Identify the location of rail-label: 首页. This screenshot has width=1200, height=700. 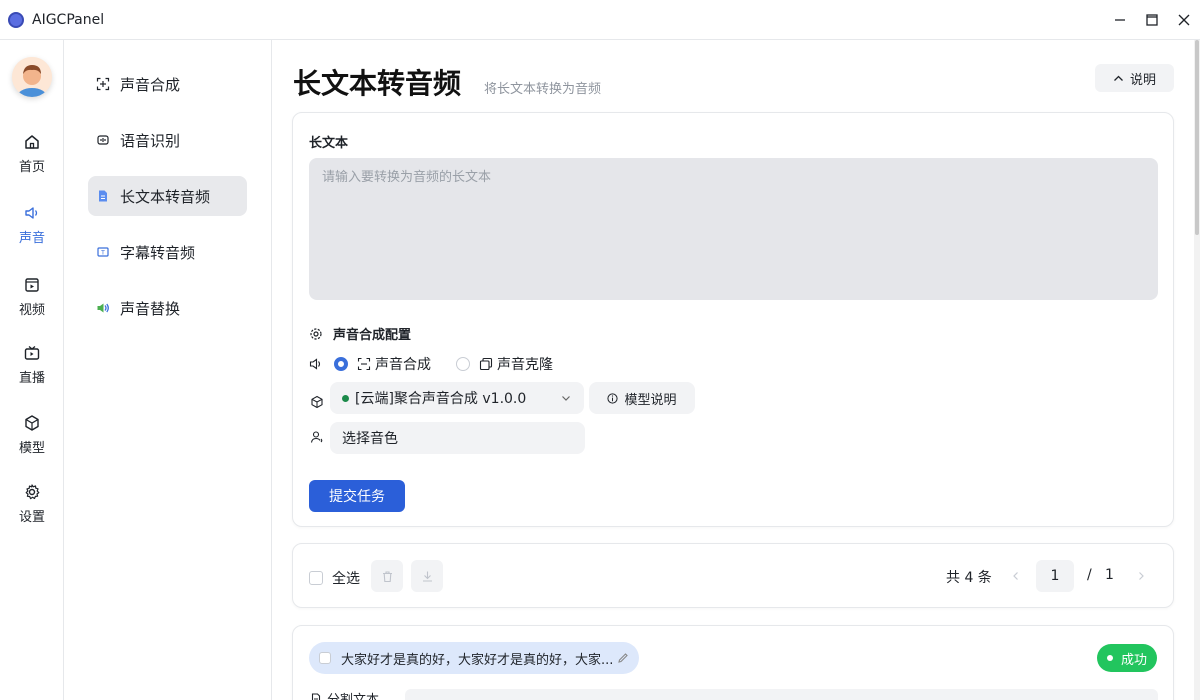
(31, 167).